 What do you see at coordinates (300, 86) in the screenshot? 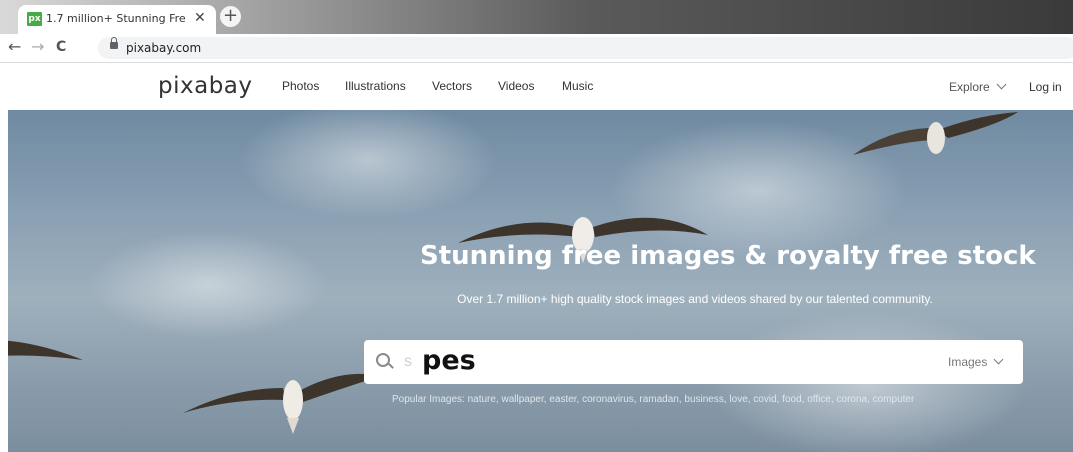
I see `nav-link-photos: Photos` at bounding box center [300, 86].